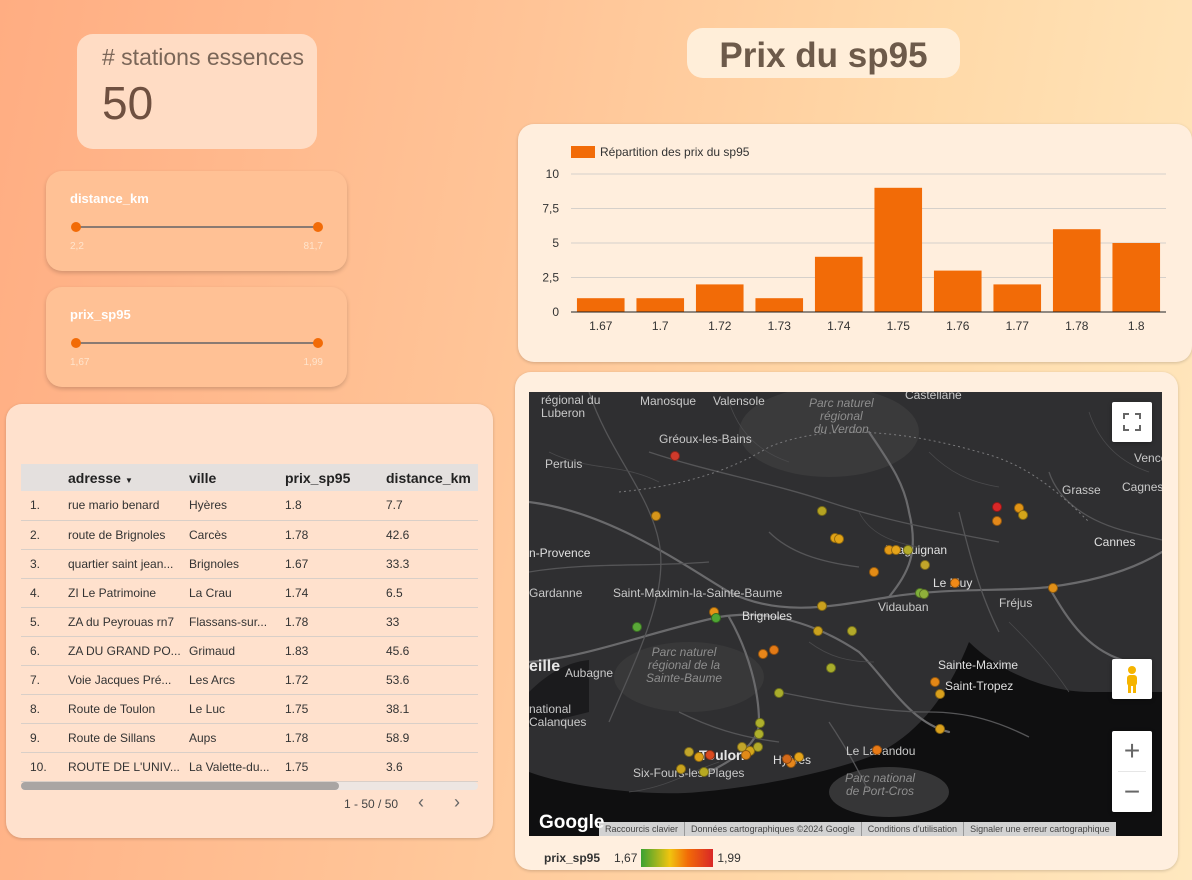  Describe the element at coordinates (642, 829) in the screenshot. I see `keyboard-shortcuts-link: Raccourcis clavier` at that location.